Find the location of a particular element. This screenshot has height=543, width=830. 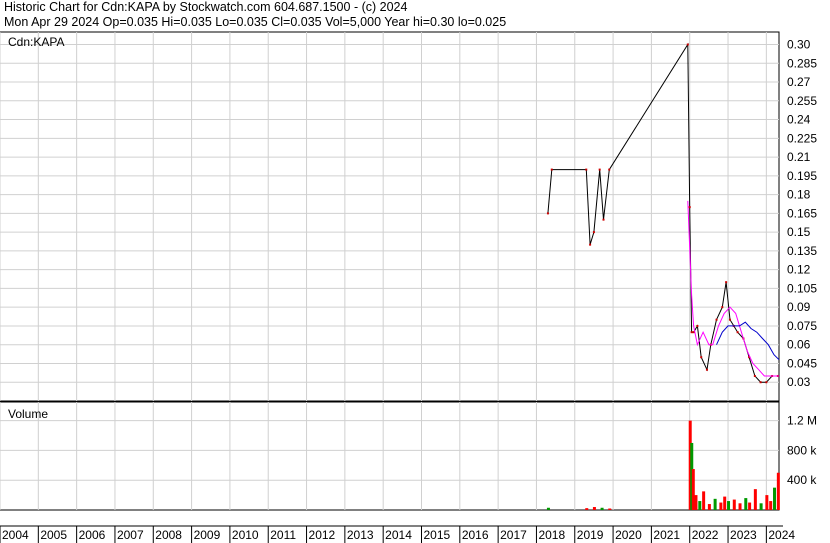

x-tick-label: 2009 is located at coordinates (207, 535).